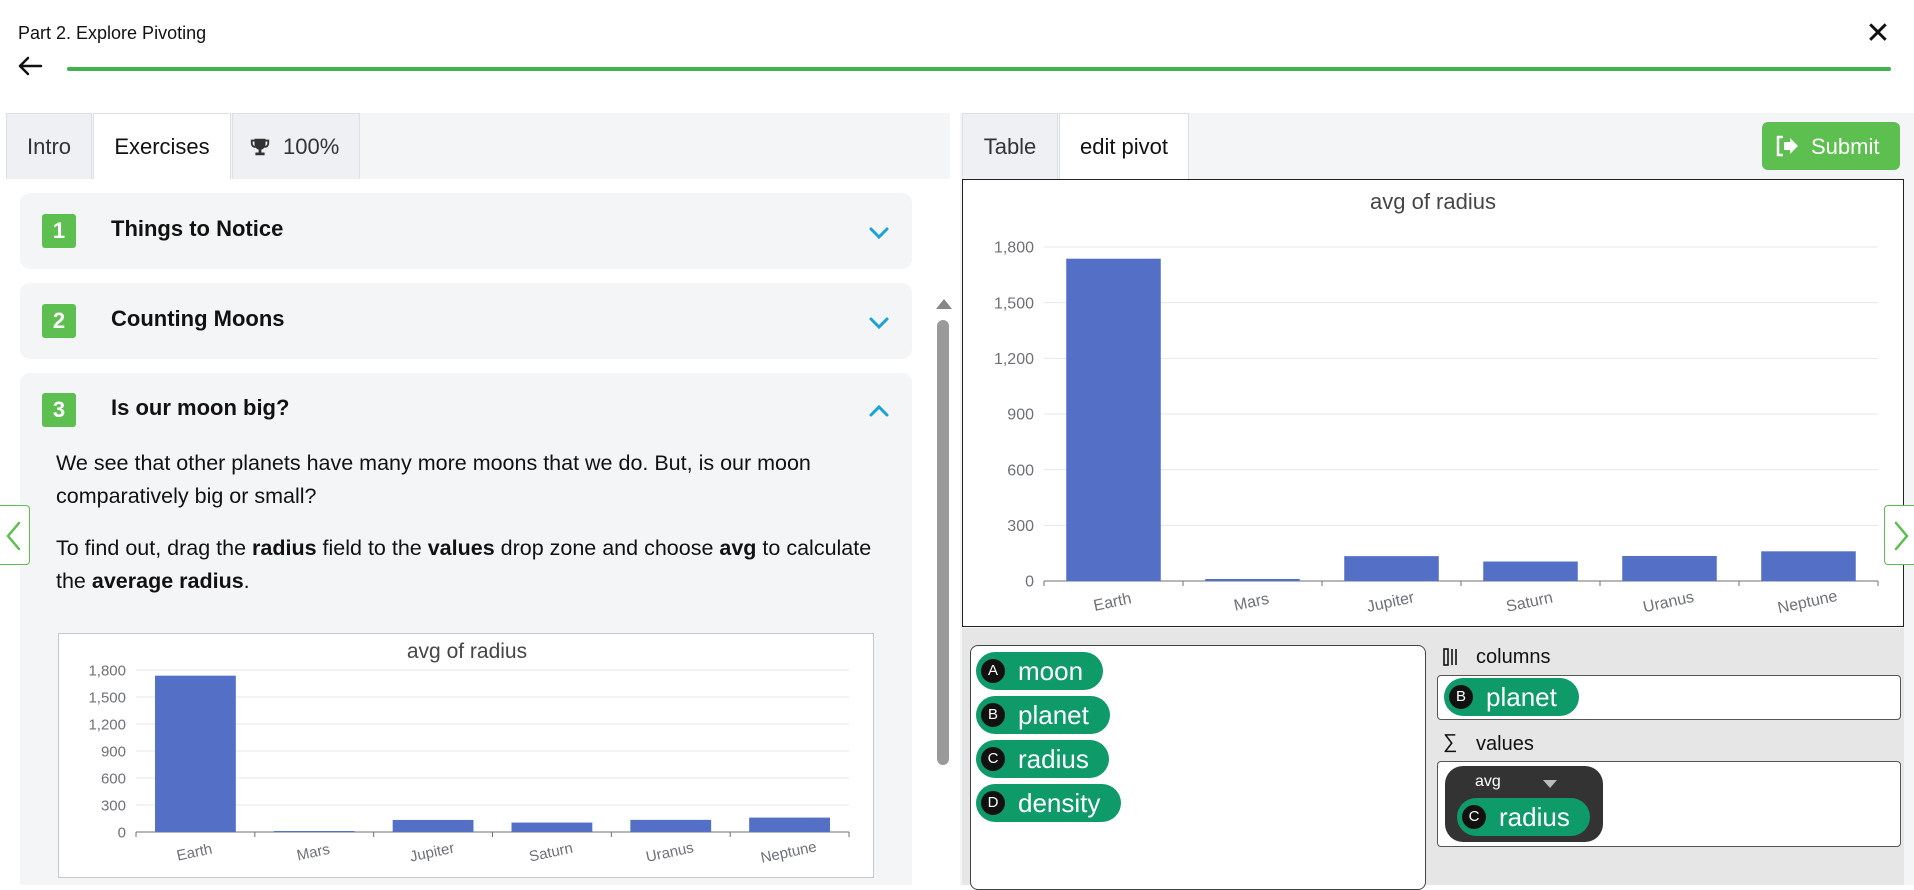 The width and height of the screenshot is (1914, 890). I want to click on tab-edit-pivot: edit pivot, so click(1124, 146).